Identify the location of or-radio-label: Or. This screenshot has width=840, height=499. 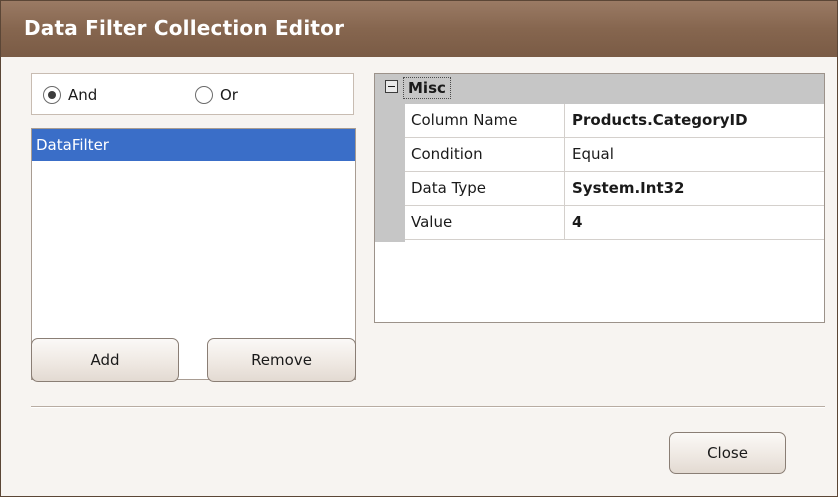
(229, 95).